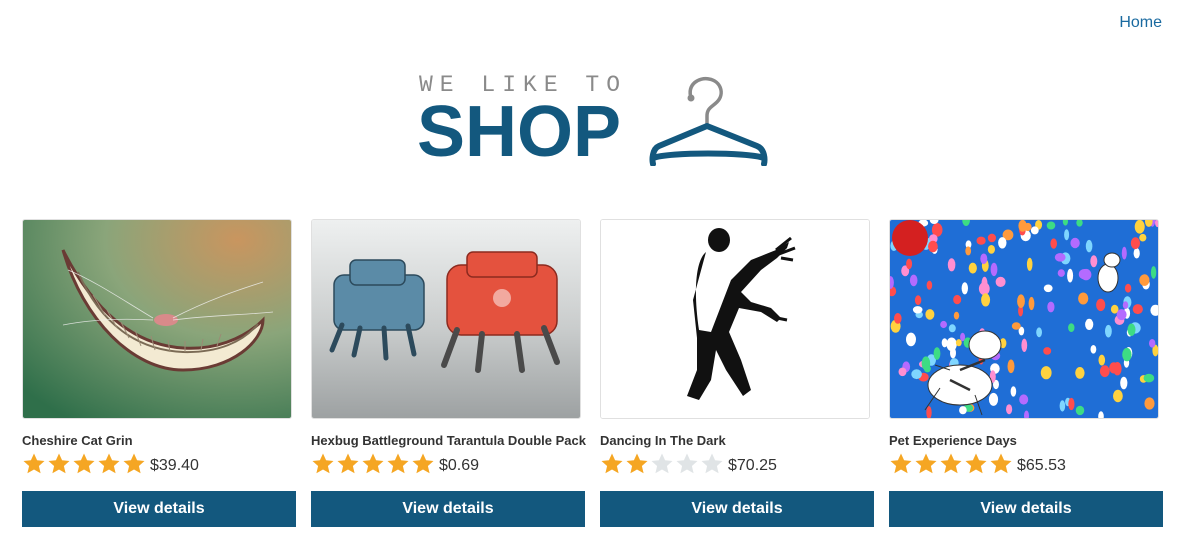 The width and height of the screenshot is (1189, 550). I want to click on product-price: $0.69, so click(459, 465).